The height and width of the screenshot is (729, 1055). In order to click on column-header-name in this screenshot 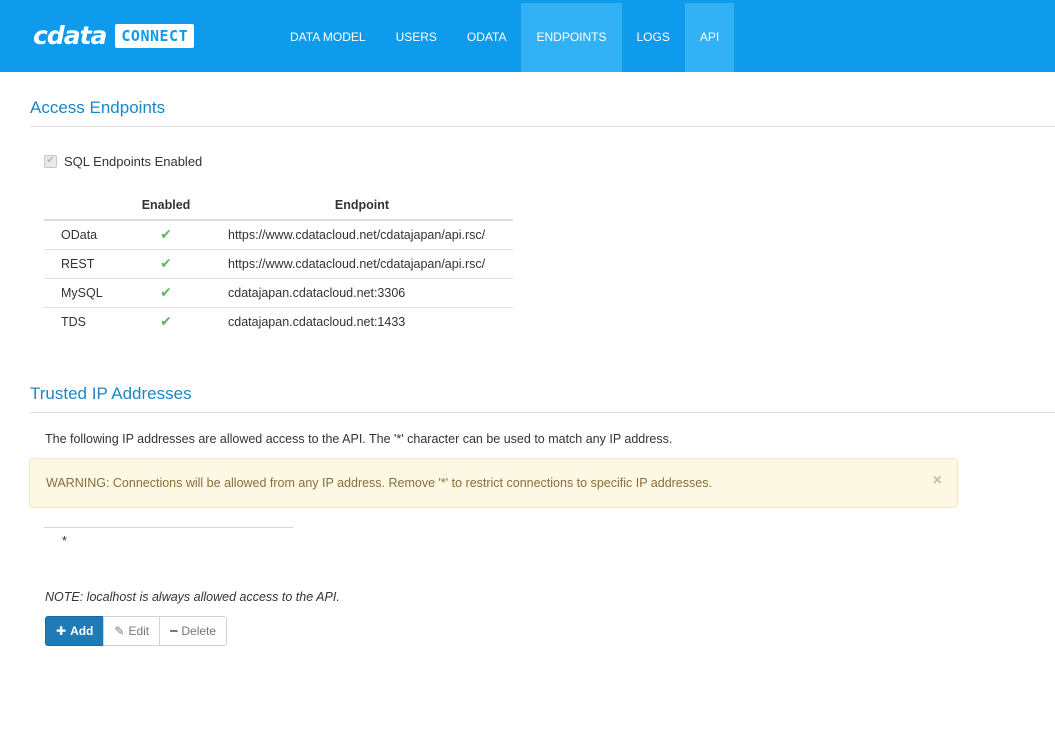, I will do `click(82, 206)`.